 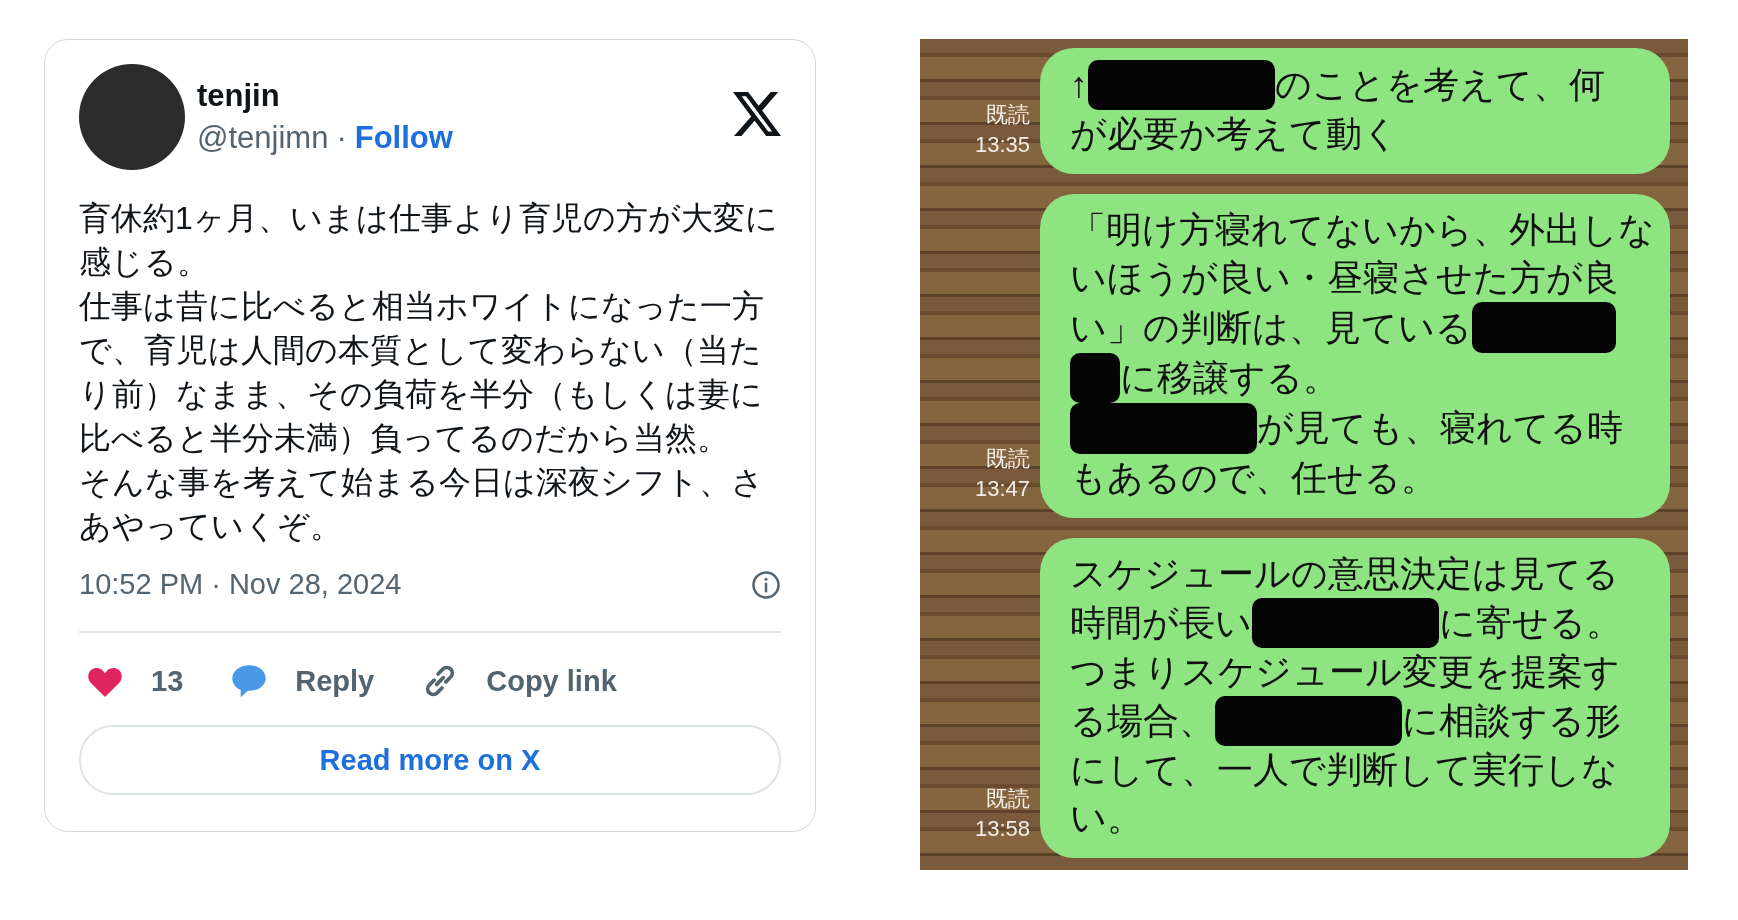 I want to click on author-handle: @tenjimn, so click(x=263, y=138).